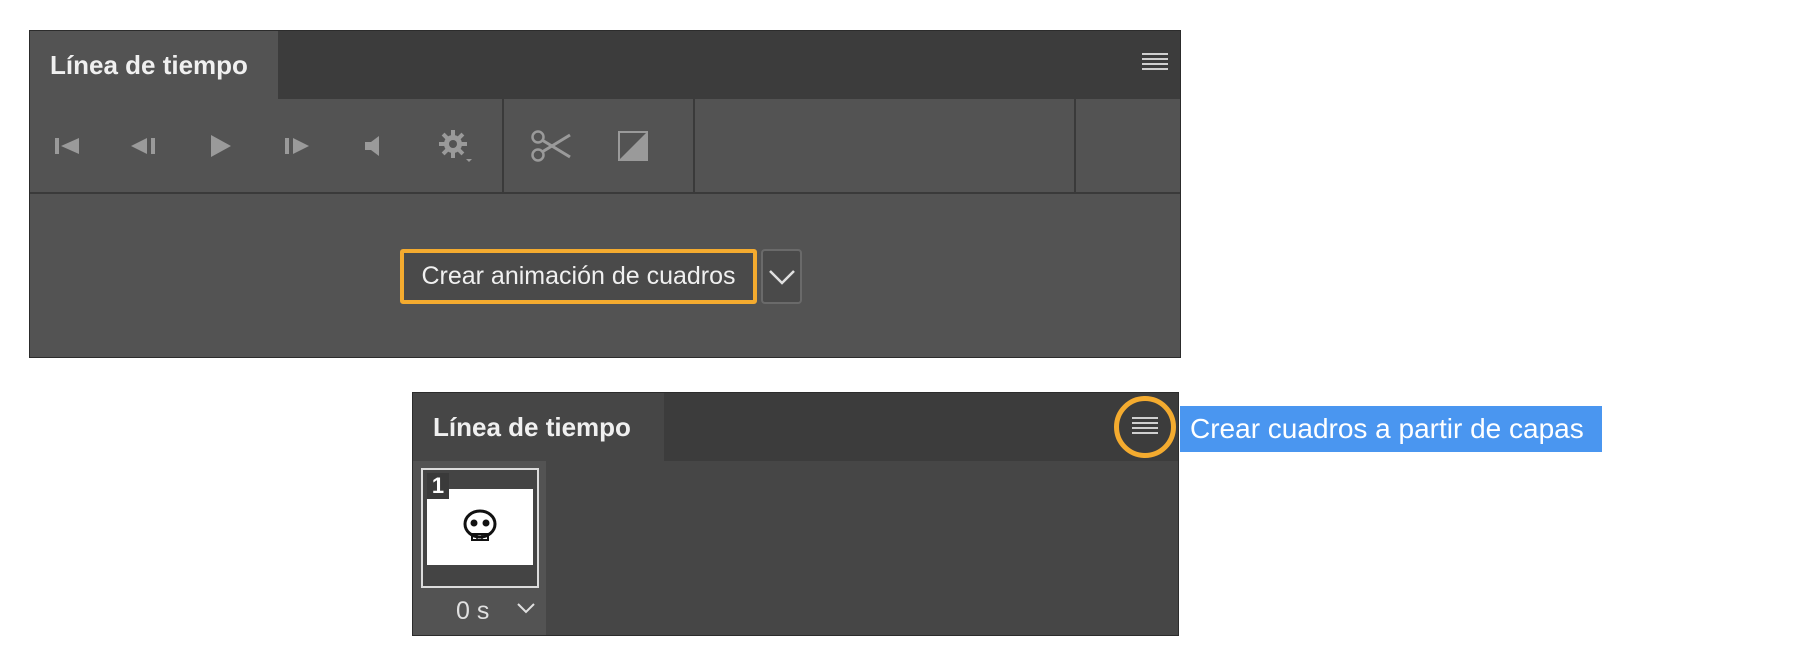 Image resolution: width=1800 pixels, height=663 pixels. I want to click on transition-icon, so click(633, 146).